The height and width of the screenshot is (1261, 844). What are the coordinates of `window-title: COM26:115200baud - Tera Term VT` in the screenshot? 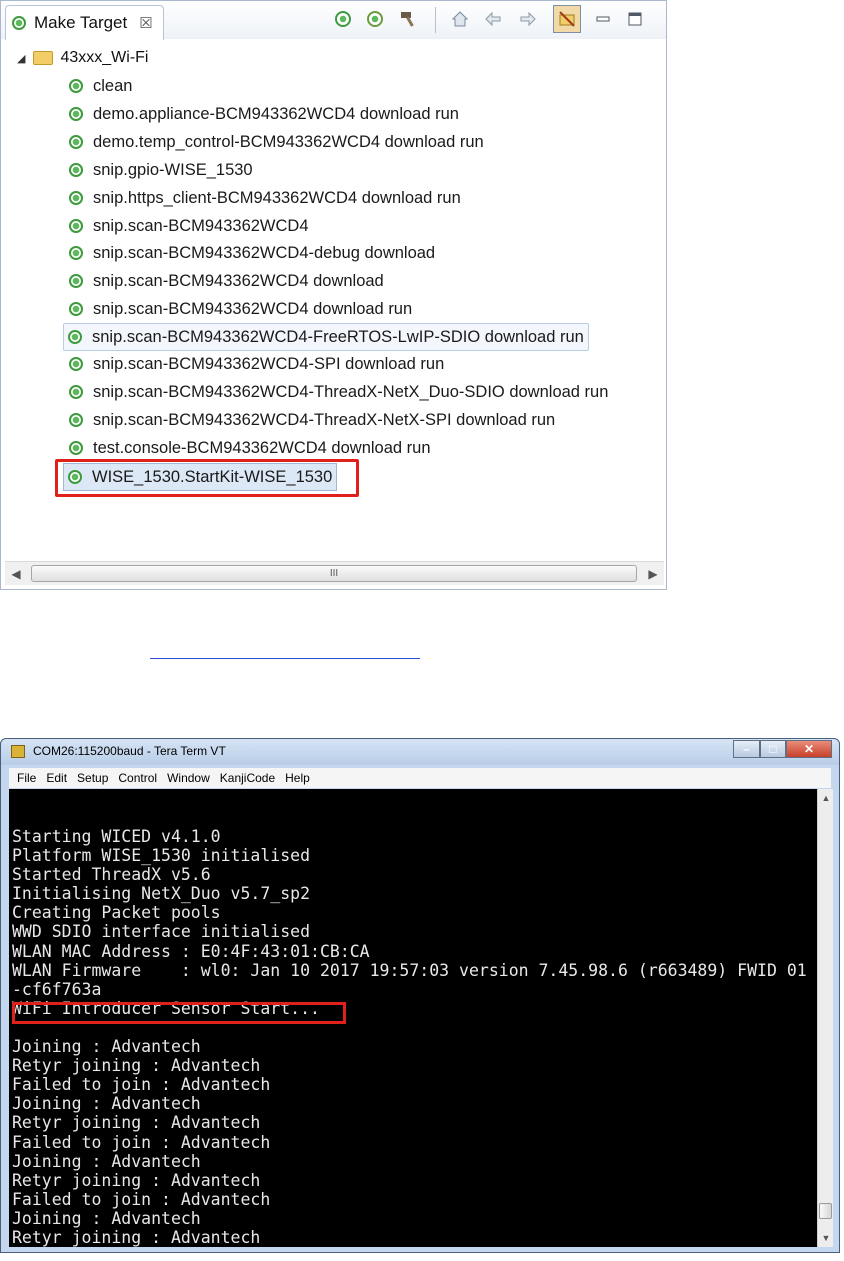 It's located at (129, 751).